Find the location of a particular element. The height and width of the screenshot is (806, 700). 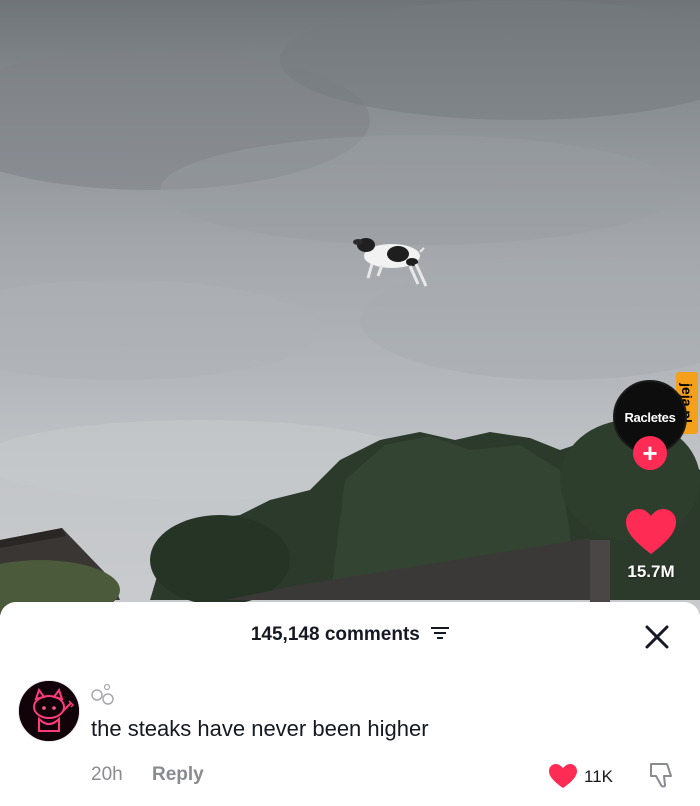

comment-time: 20h is located at coordinates (107, 774).